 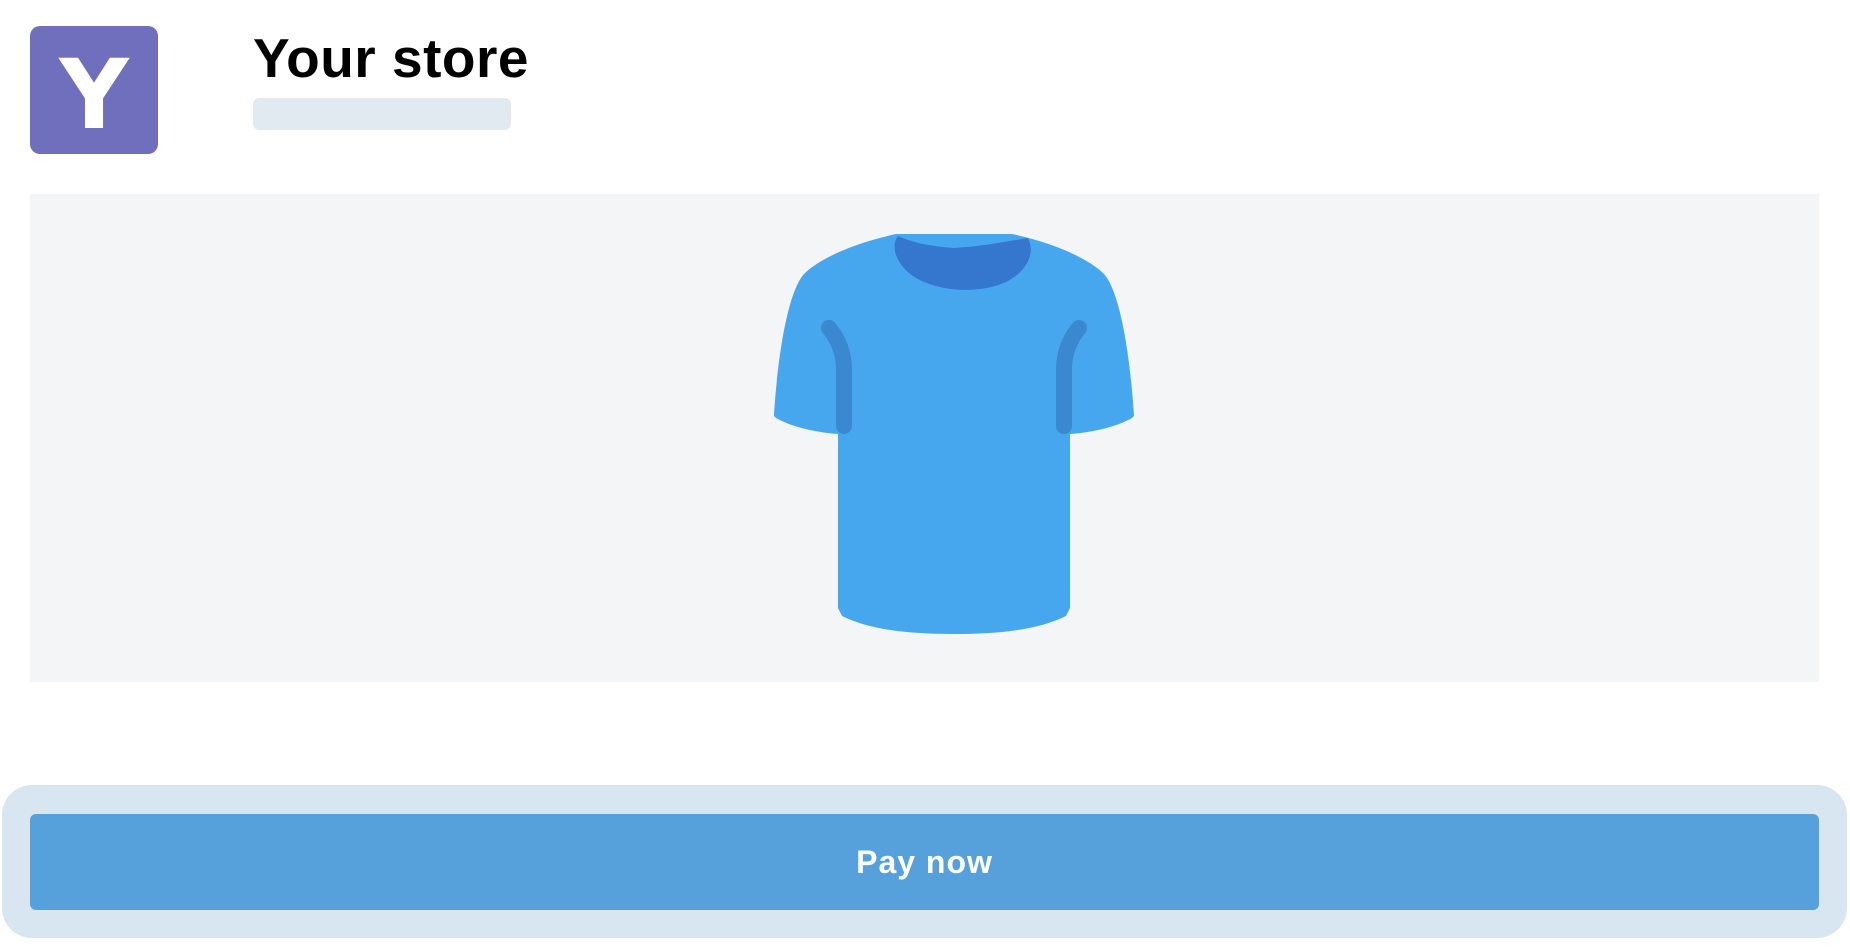 What do you see at coordinates (94, 95) in the screenshot?
I see `store-logo-letter: Y` at bounding box center [94, 95].